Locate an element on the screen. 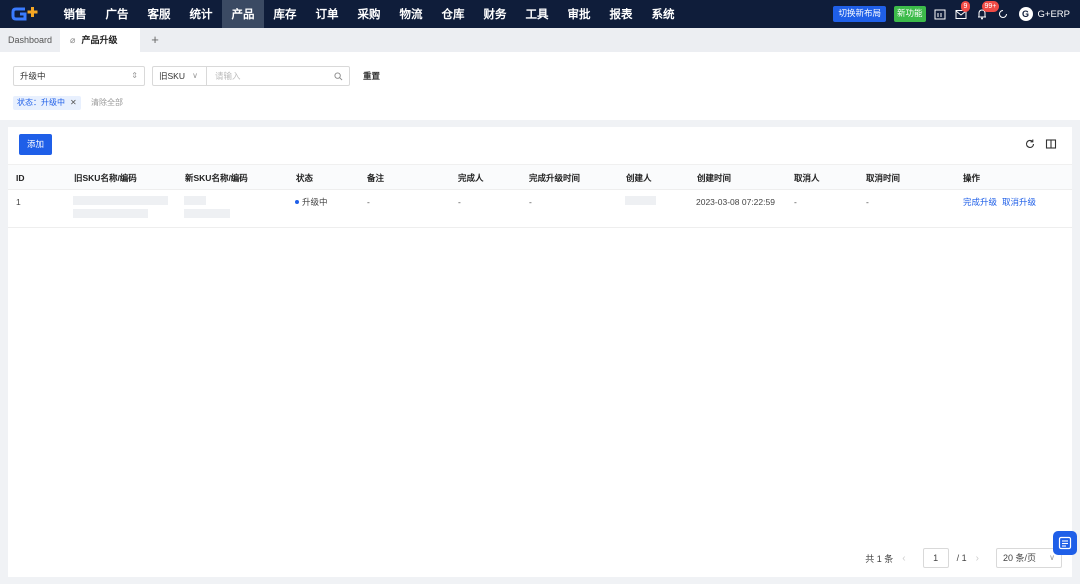 The height and width of the screenshot is (584, 1080). nav-item-warehouse: 仓库 is located at coordinates (453, 14).